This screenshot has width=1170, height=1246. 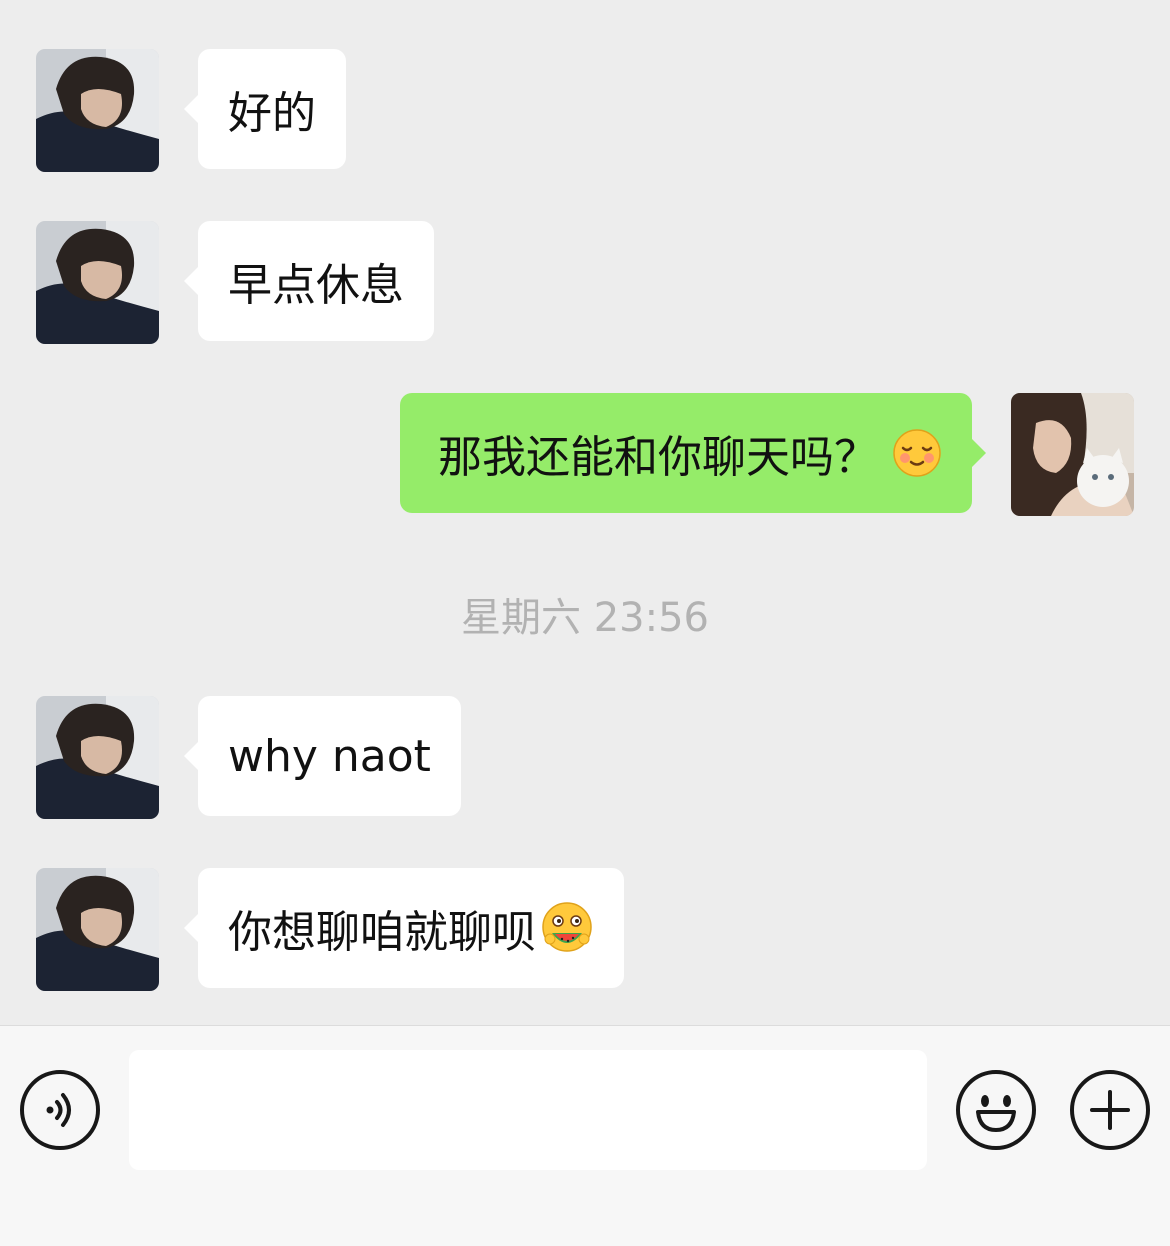 I want to click on message-text: 你想聊咱就聊呗, so click(x=382, y=932).